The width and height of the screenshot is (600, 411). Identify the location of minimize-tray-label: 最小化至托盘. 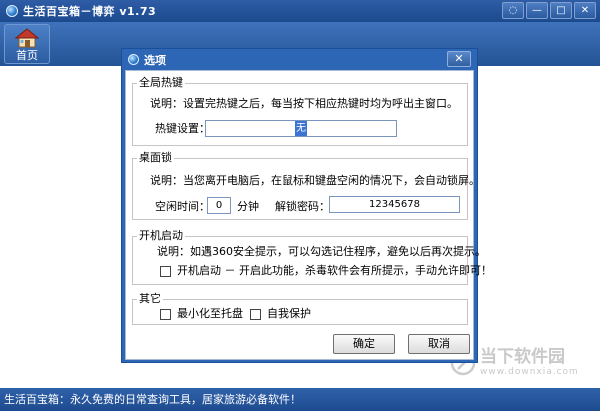
(210, 313).